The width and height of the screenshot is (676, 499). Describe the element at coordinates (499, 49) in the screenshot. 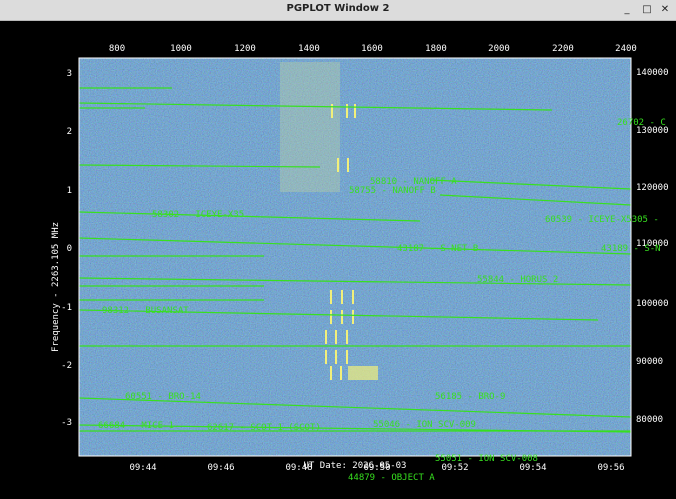

I see `top-tick-label: 2000` at that location.